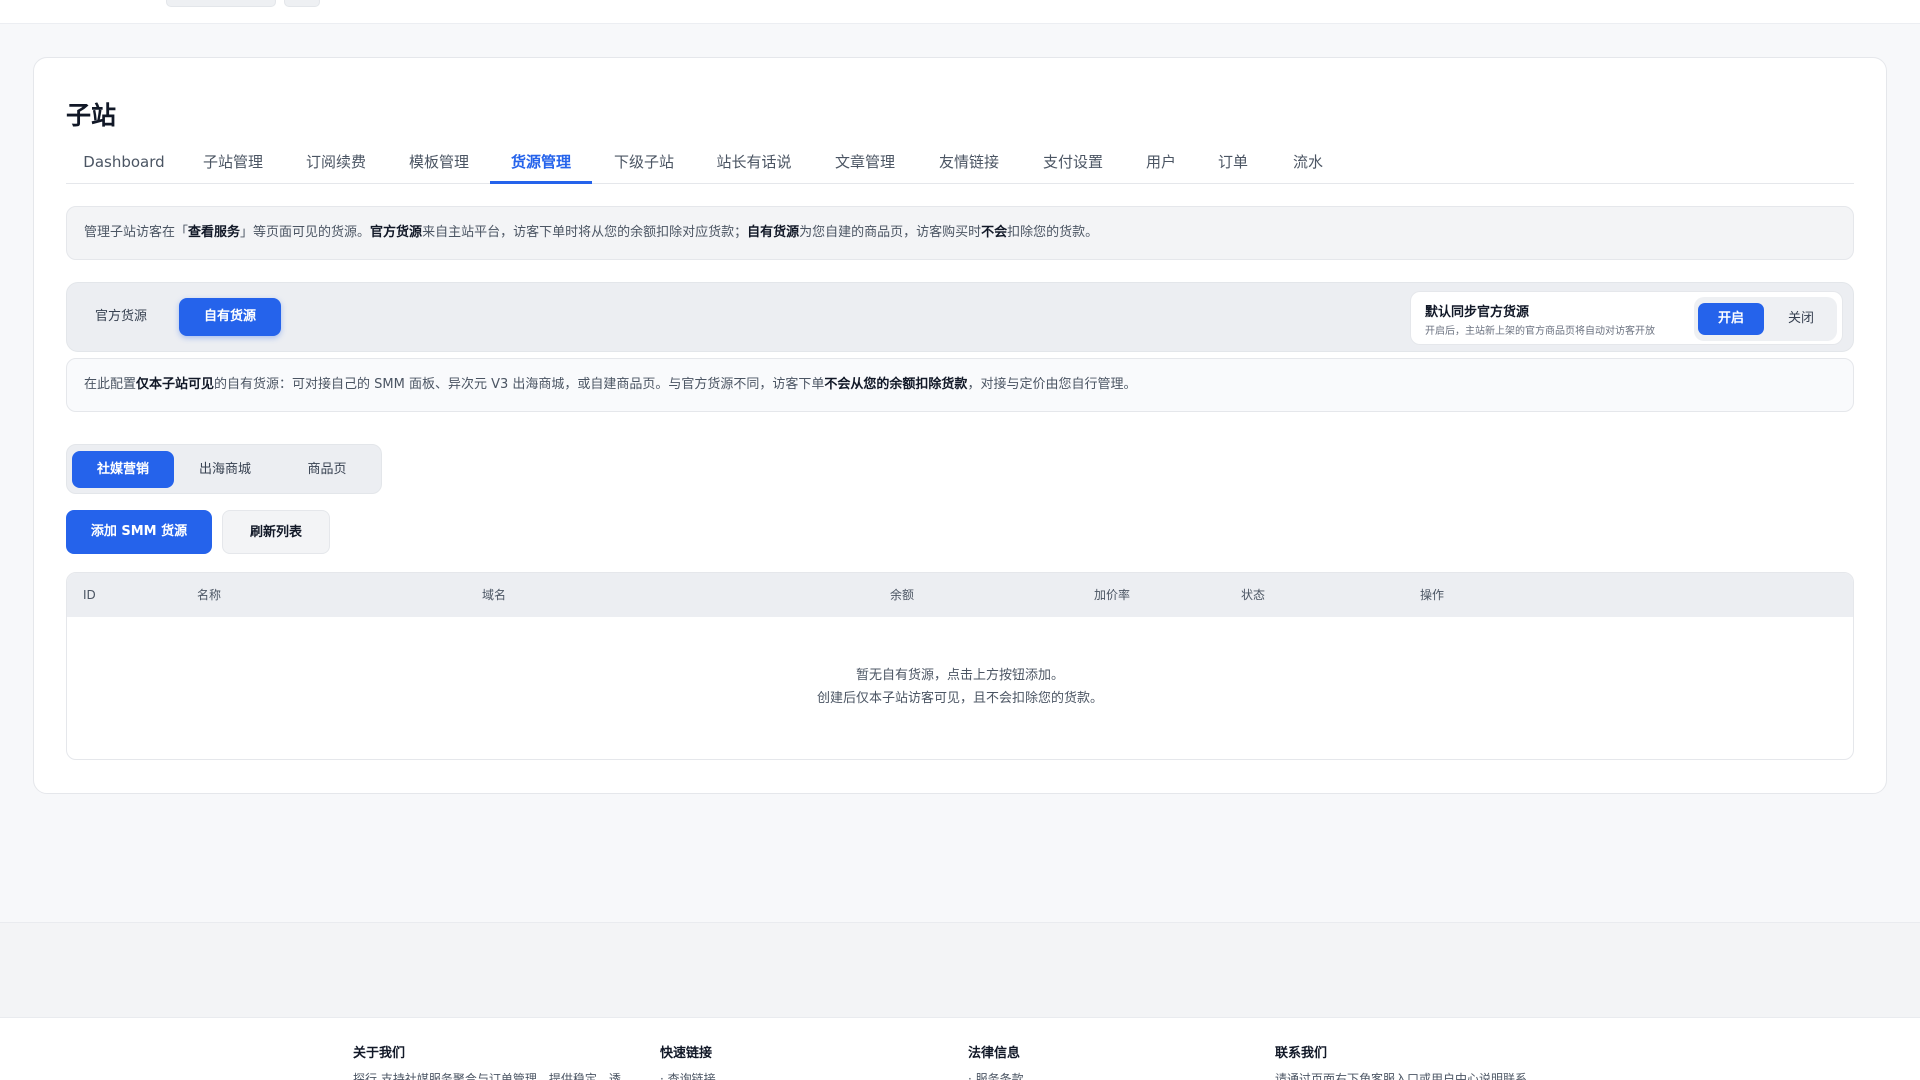 The image size is (1920, 1080). I want to click on tab-payment-settings: 支付设置, so click(1073, 164).